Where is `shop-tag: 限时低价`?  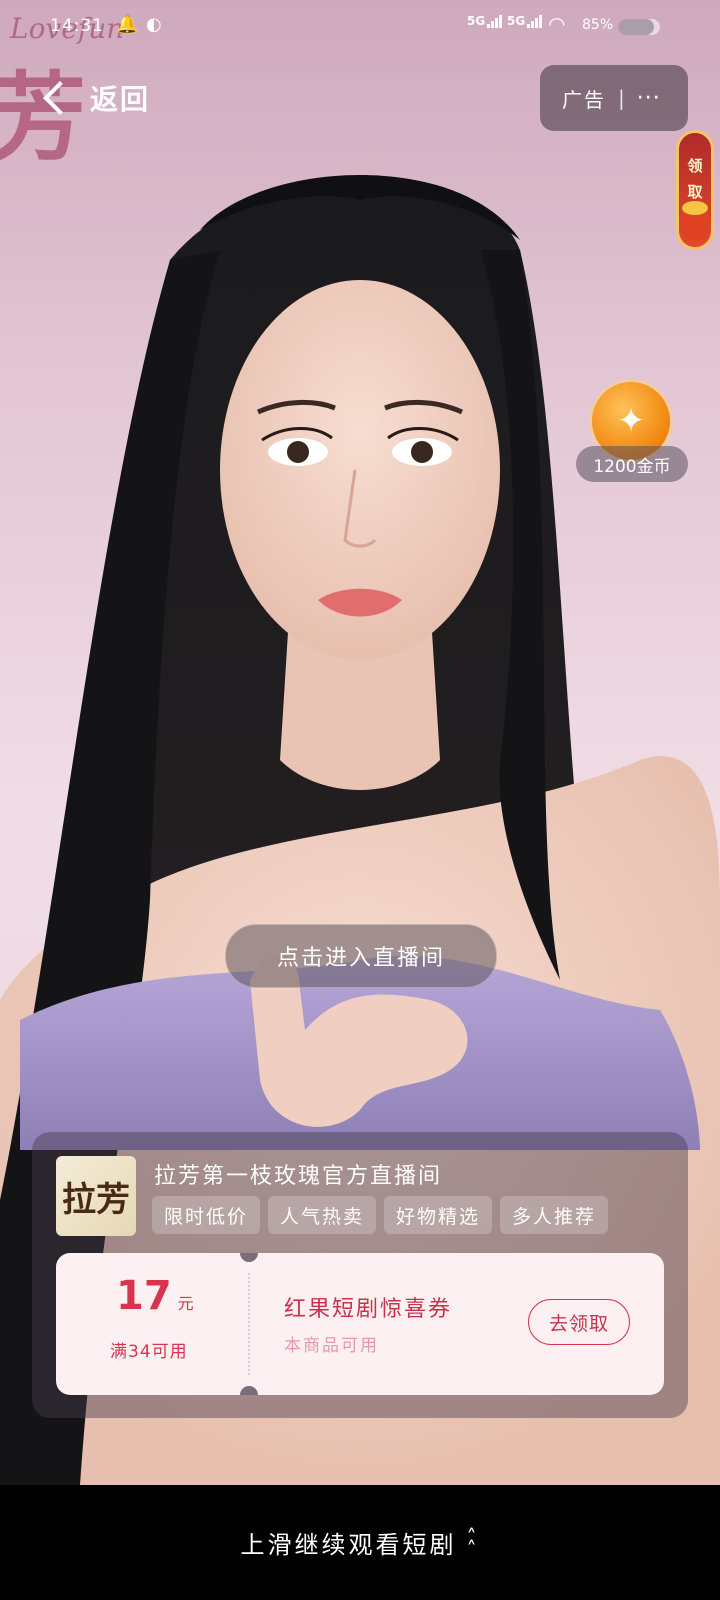
shop-tag: 限时低价 is located at coordinates (206, 1215).